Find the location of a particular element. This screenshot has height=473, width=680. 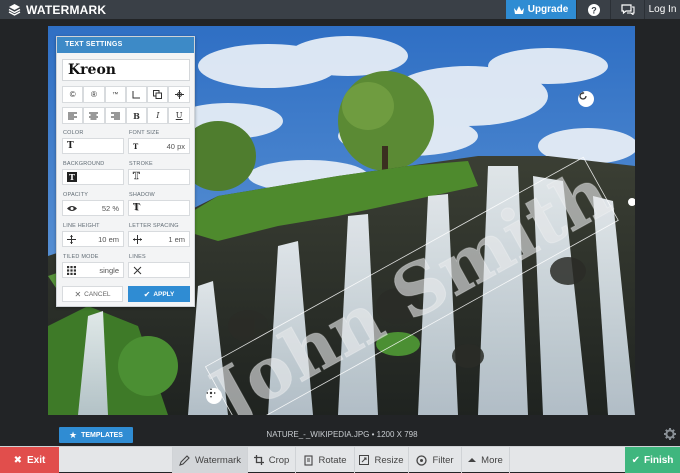

background-icon: T is located at coordinates (72, 177).